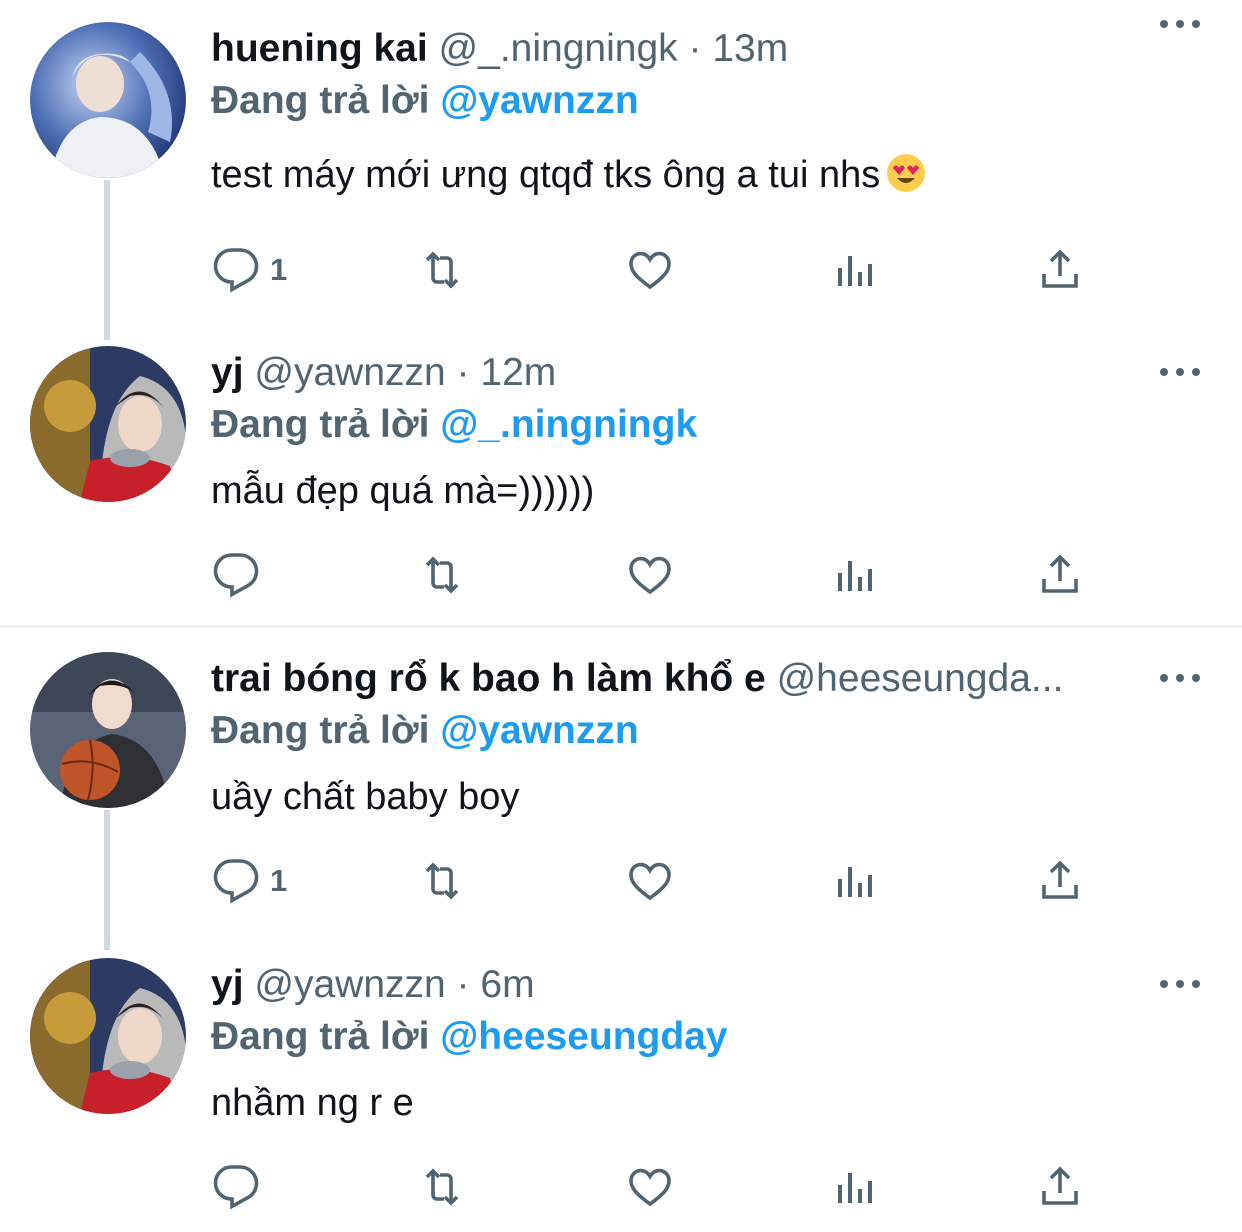 The width and height of the screenshot is (1242, 1232). What do you see at coordinates (546, 175) in the screenshot?
I see `tweet-text-content: test máy mới ưng qtqđ tks ông a tui nhs` at bounding box center [546, 175].